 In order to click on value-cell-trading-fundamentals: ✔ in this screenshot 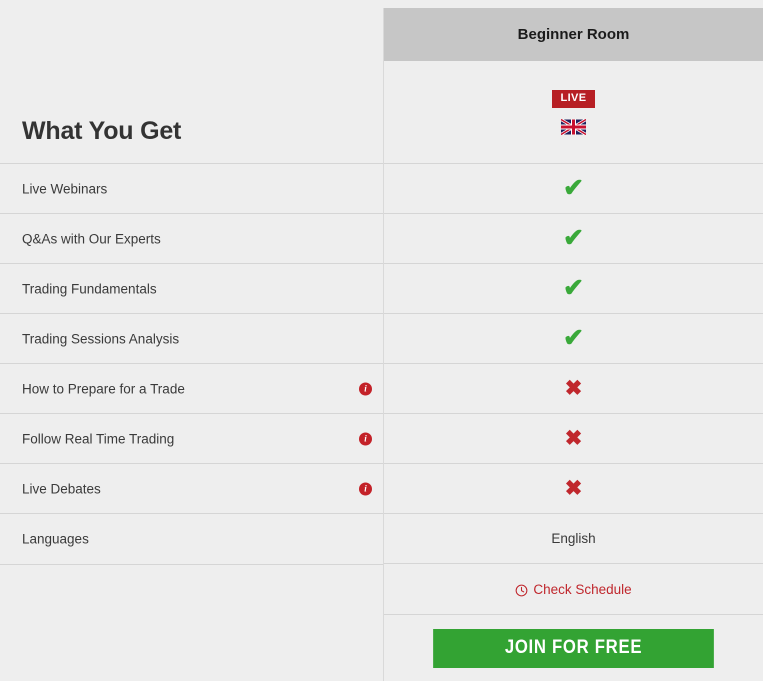, I will do `click(573, 289)`.